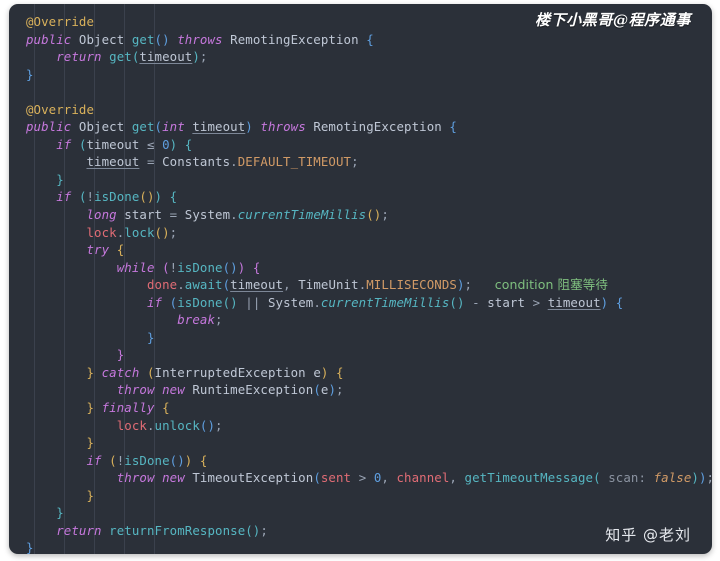  What do you see at coordinates (222, 162) in the screenshot?
I see `code-line: timeout = Constants.DEFAULT_TIMEOUT;` at bounding box center [222, 162].